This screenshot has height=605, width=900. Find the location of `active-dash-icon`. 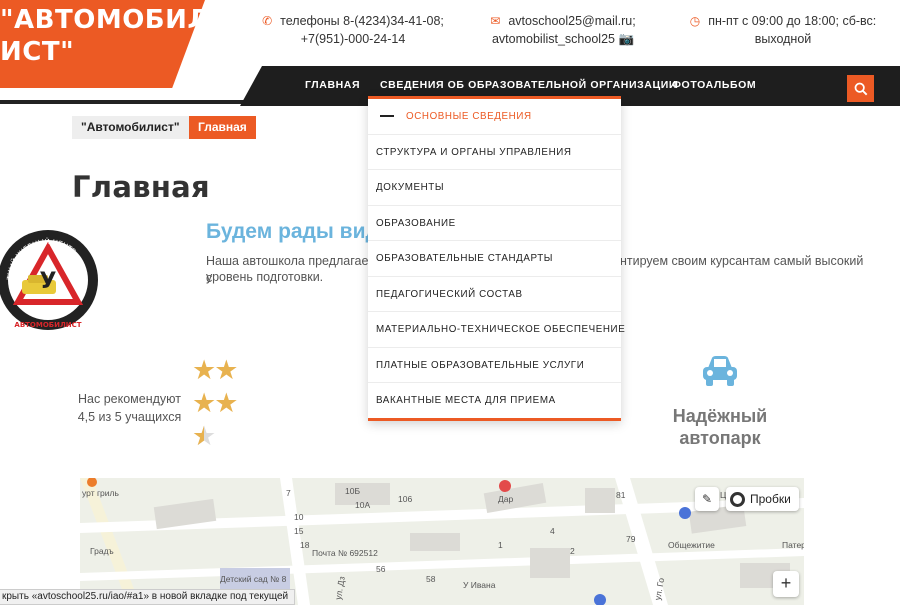

active-dash-icon is located at coordinates (387, 116).